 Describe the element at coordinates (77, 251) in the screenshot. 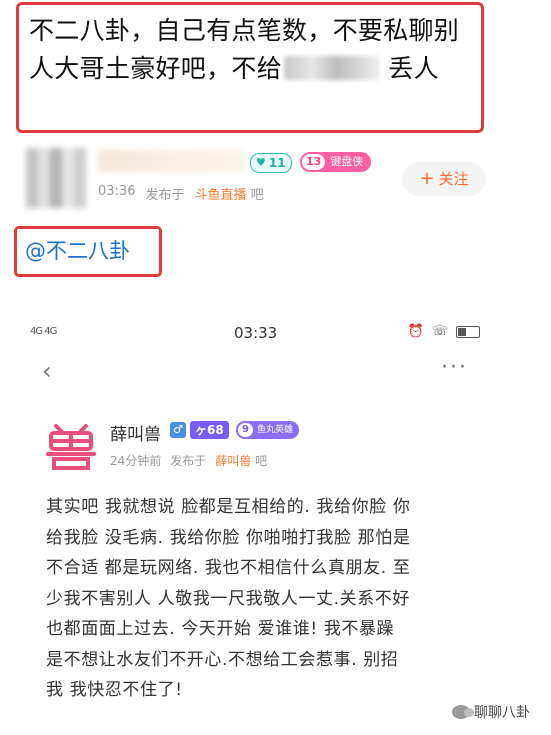

I see `mention-text: @不二八卦` at that location.